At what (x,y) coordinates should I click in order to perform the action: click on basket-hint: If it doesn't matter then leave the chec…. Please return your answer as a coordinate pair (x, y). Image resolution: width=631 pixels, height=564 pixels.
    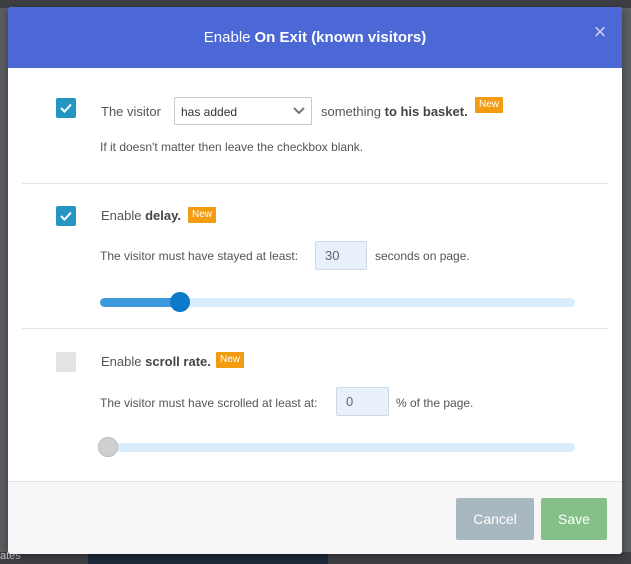
    Looking at the image, I should click on (232, 147).